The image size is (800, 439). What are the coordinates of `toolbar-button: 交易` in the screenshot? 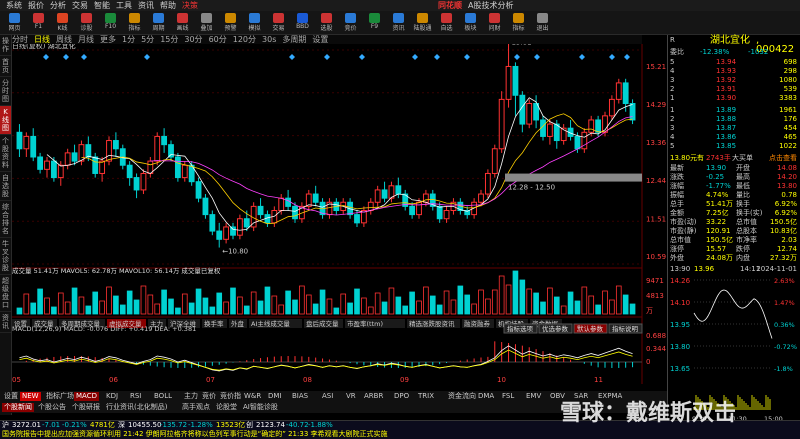 It's located at (278, 22).